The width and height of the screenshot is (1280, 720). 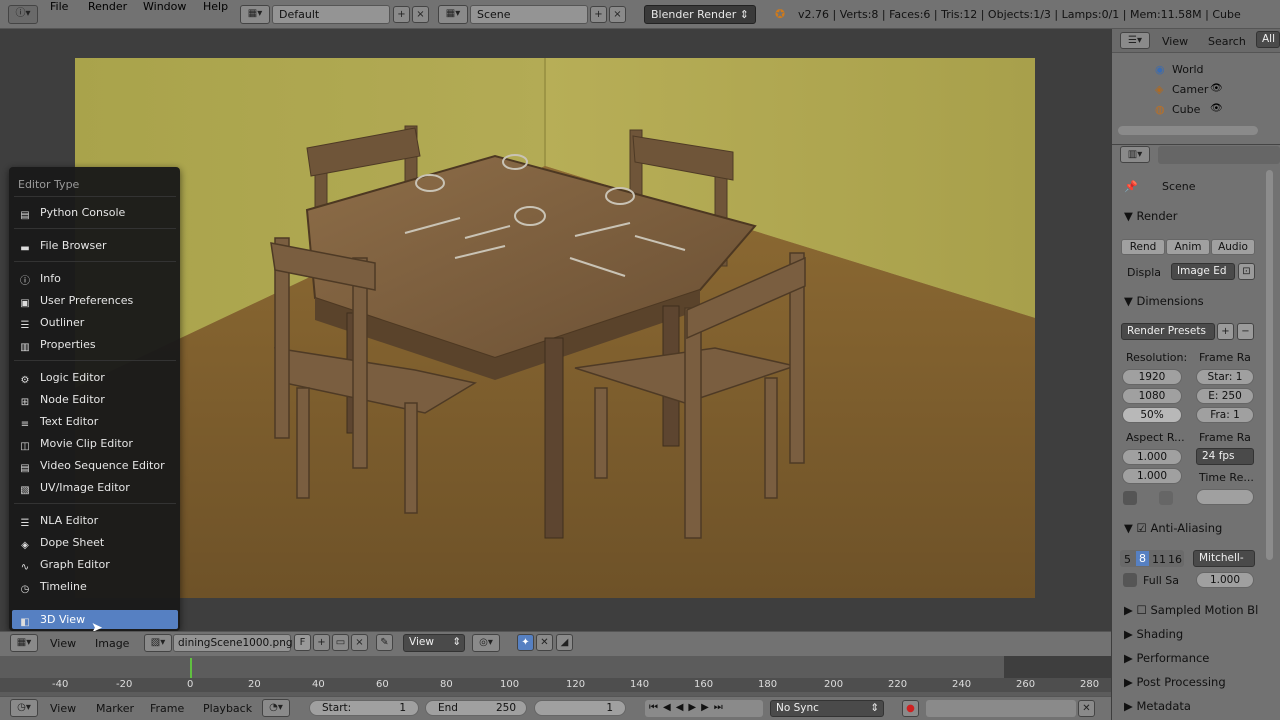 What do you see at coordinates (64, 567) in the screenshot?
I see `menu-item-graph-editor: ∿ Graph Editor` at bounding box center [64, 567].